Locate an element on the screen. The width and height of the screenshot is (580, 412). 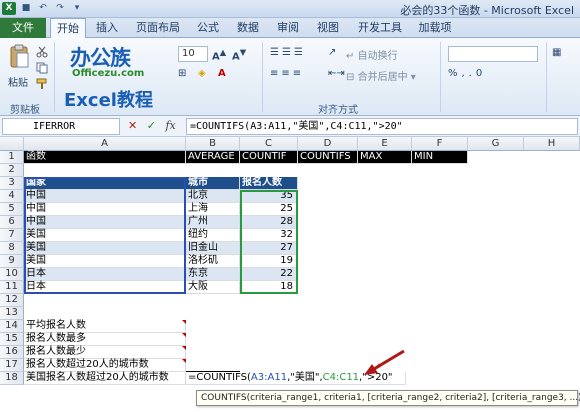
styles-icon: ▦ is located at coordinates (556, 52).